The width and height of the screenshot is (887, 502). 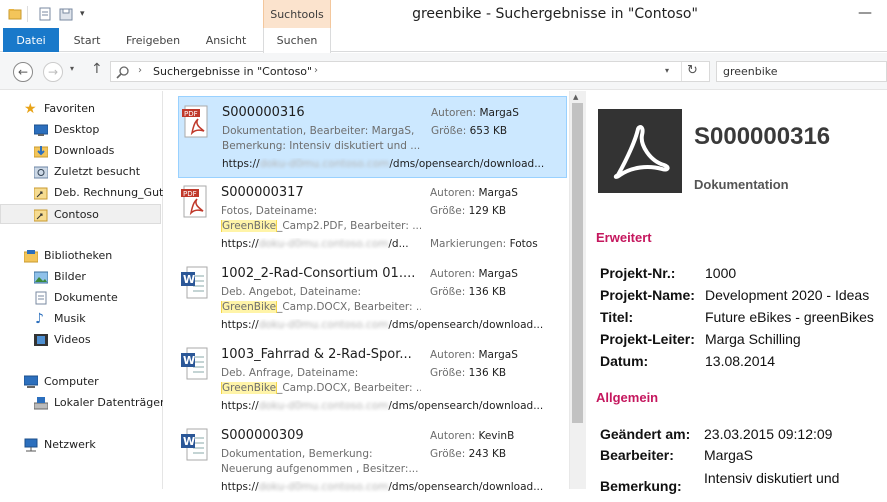 What do you see at coordinates (475, 113) in the screenshot?
I see `result-author: Autoren: MargaS` at bounding box center [475, 113].